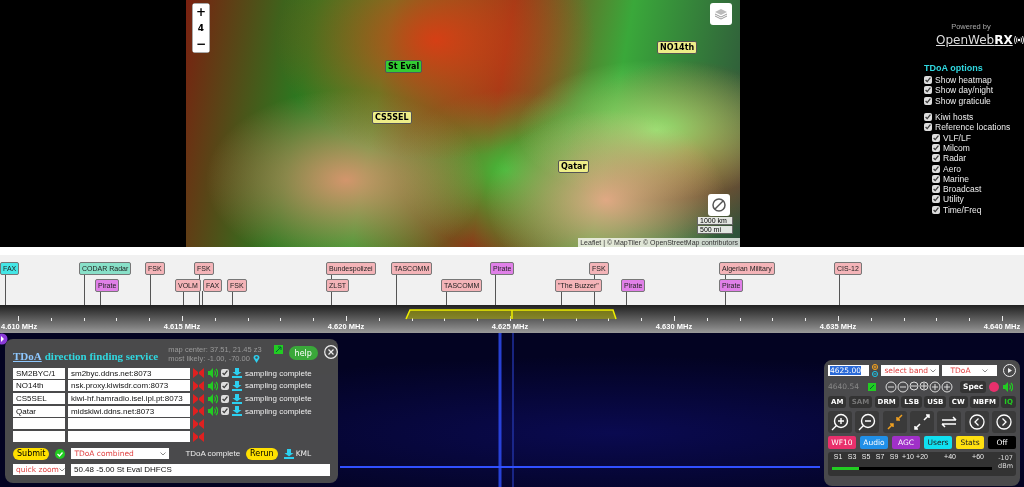 Image resolution: width=1024 pixels, height=487 pixels. Describe the element at coordinates (955, 158) in the screenshot. I see `option-label: Radar` at that location.